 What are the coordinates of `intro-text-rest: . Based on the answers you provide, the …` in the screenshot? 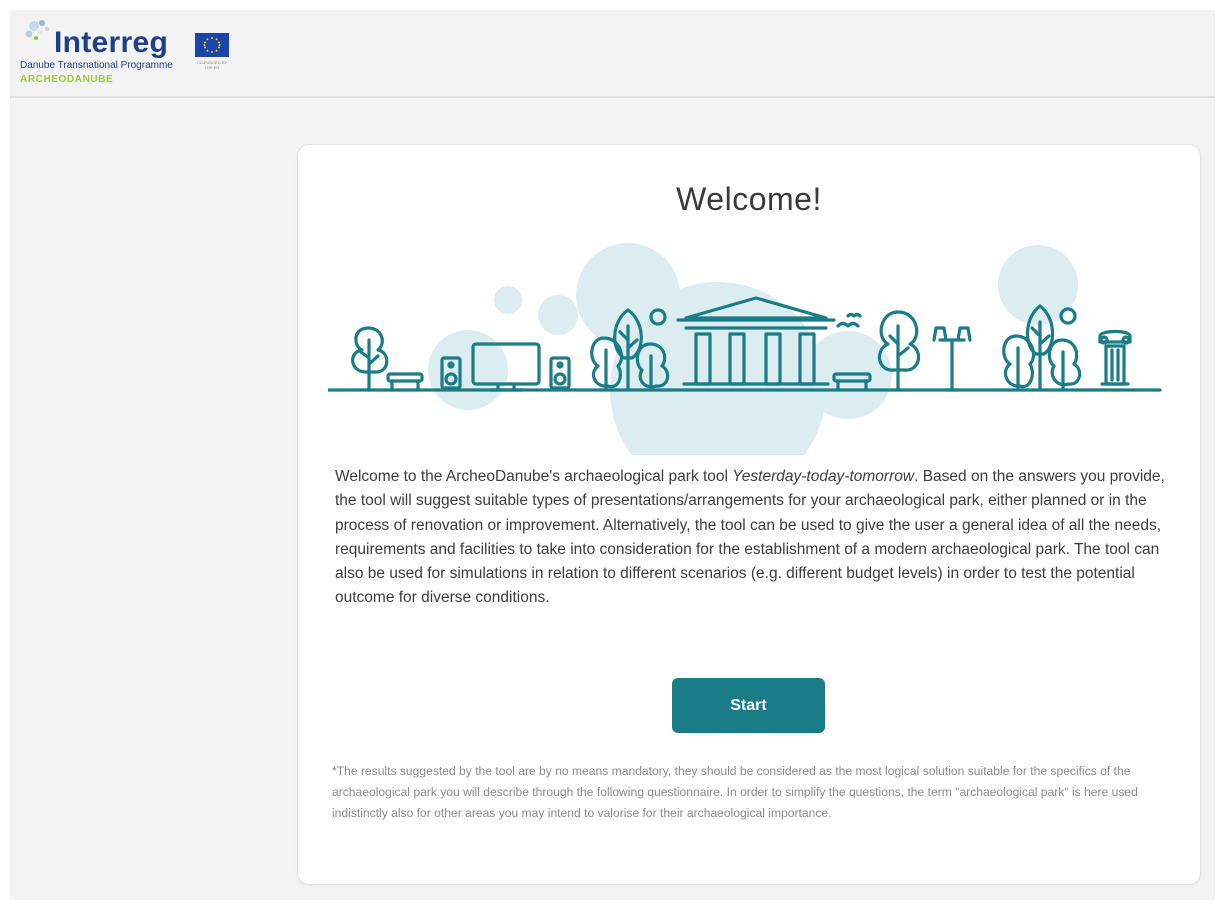 It's located at (750, 537).